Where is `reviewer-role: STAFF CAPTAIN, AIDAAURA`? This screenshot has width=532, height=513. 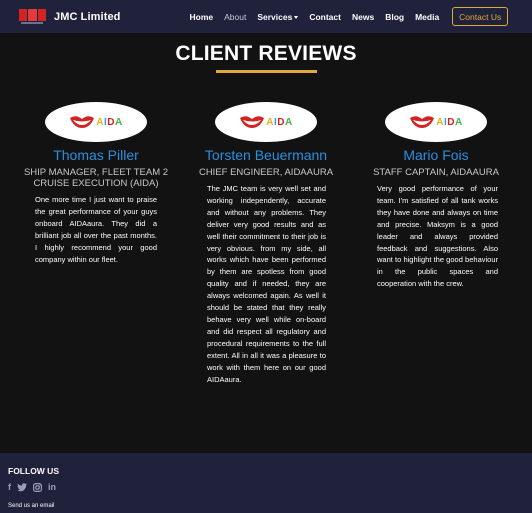 reviewer-role: STAFF CAPTAIN, AIDAAURA is located at coordinates (436, 172).